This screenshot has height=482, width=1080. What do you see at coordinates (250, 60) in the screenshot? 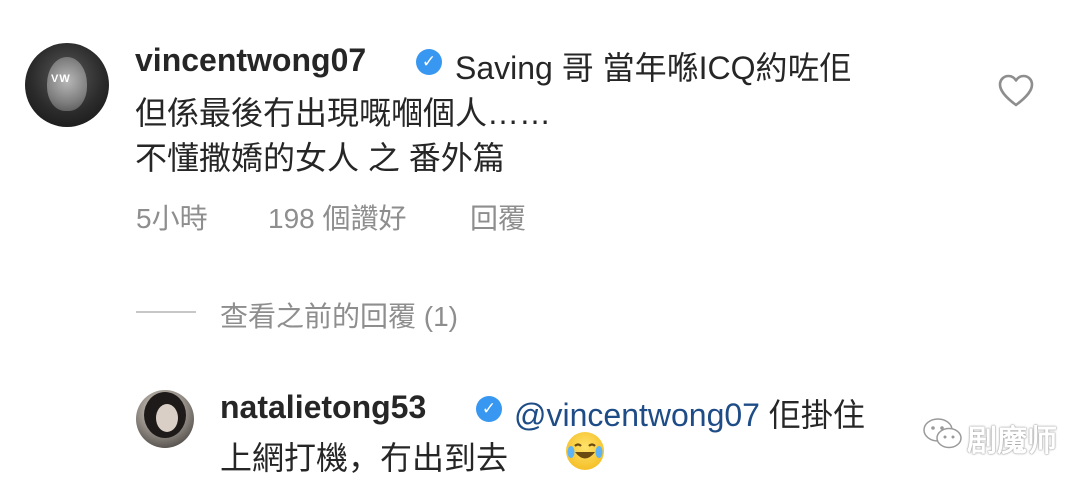
I see `username-vincentwong07: vincentwong07` at bounding box center [250, 60].